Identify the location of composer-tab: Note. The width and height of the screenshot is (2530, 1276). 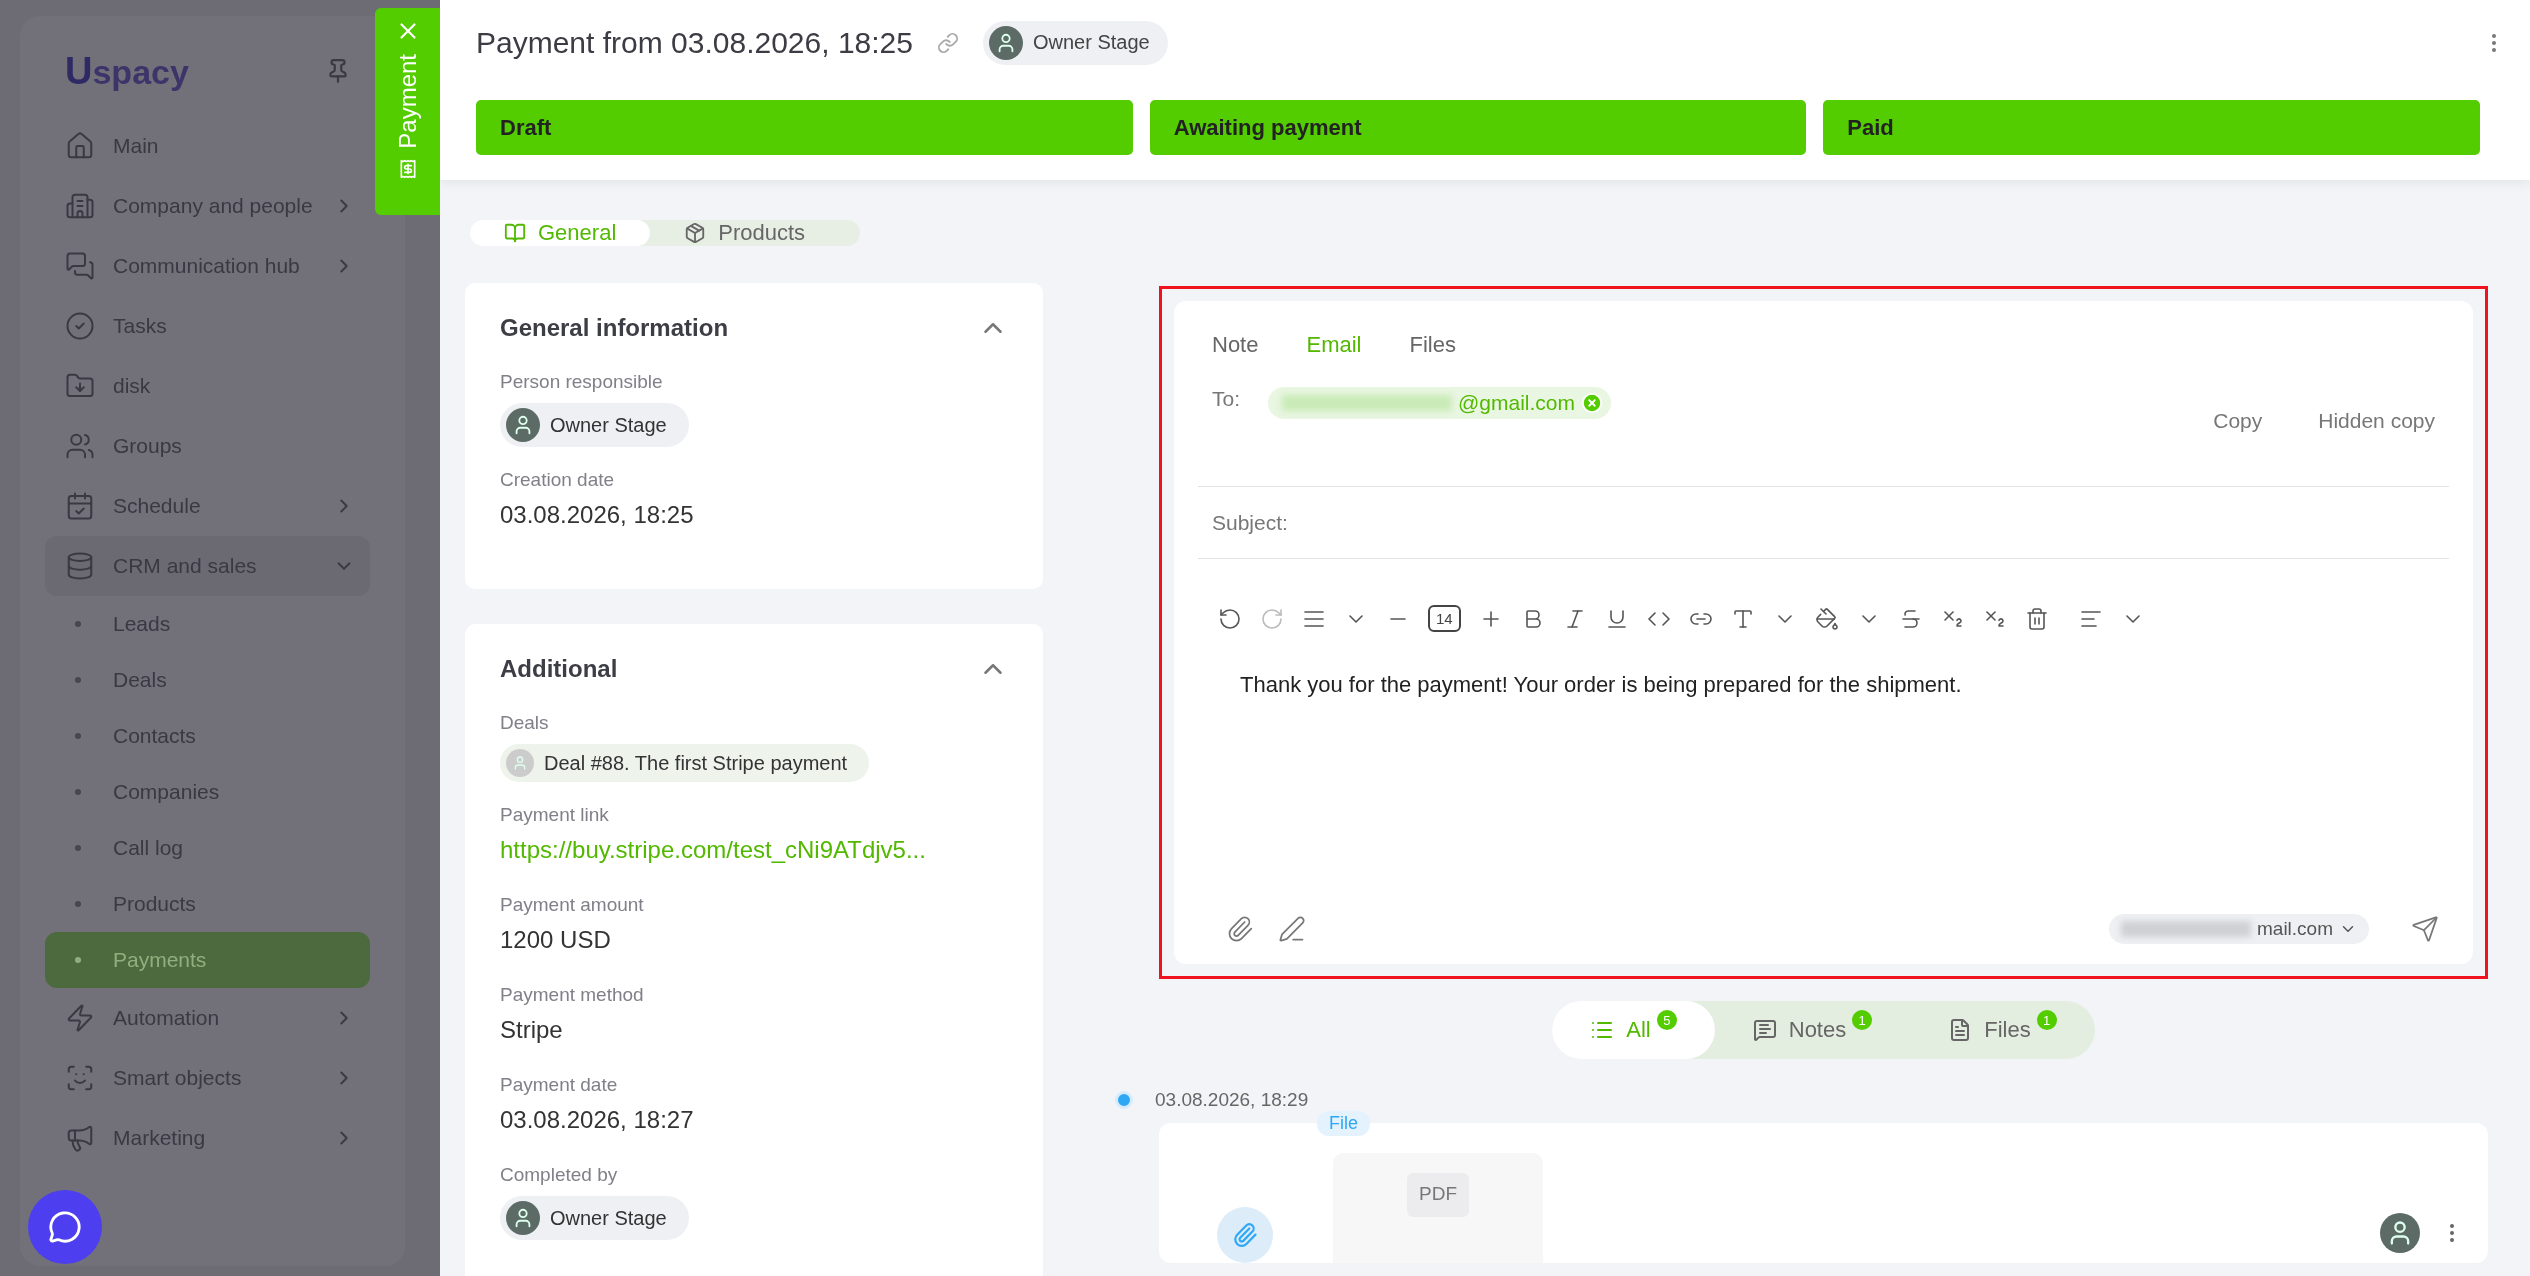
(1235, 345).